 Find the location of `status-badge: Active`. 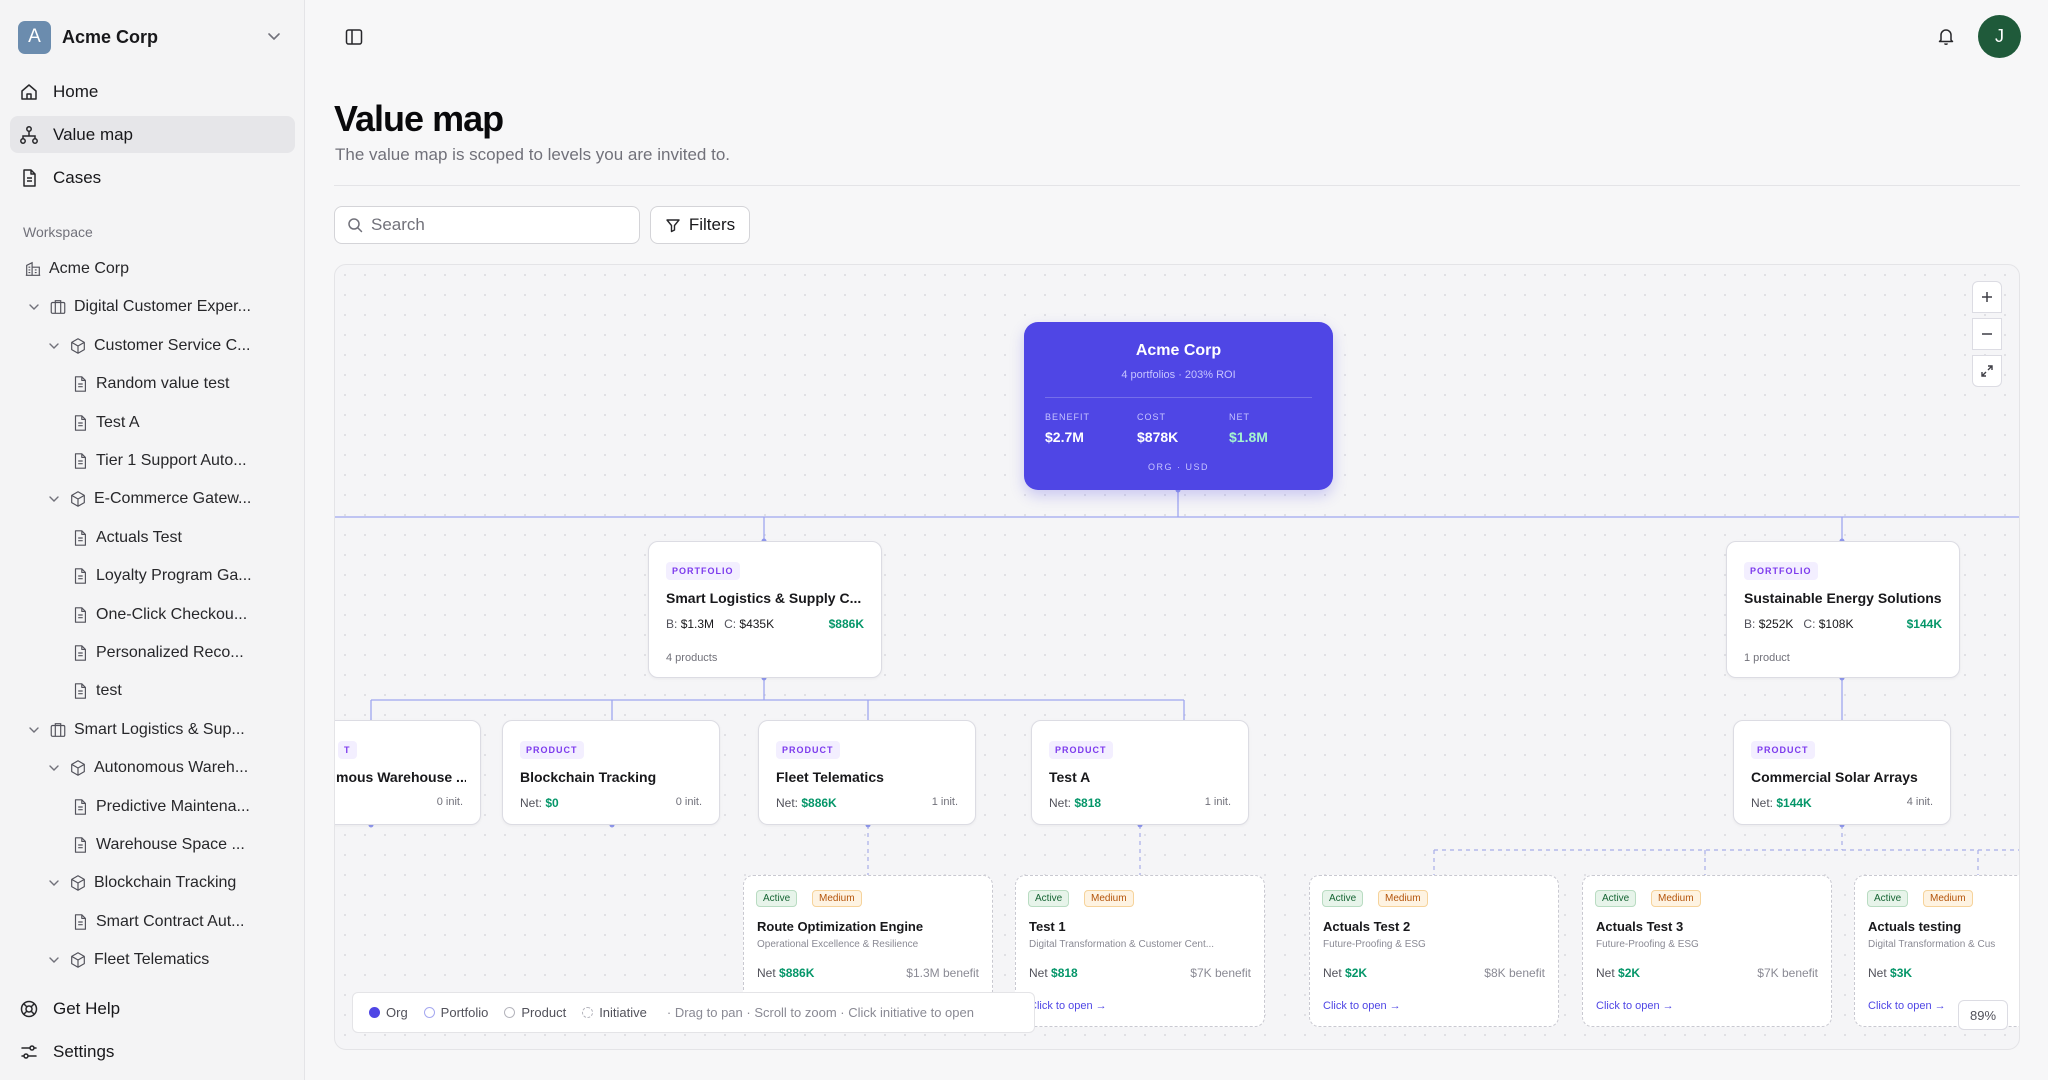

status-badge: Active is located at coordinates (777, 898).